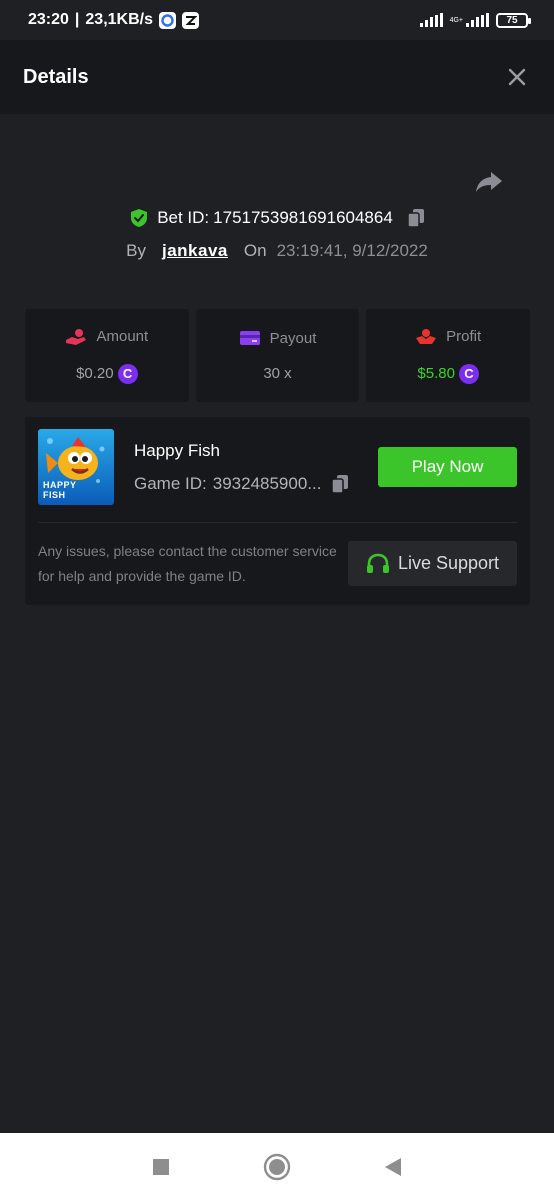 The width and height of the screenshot is (554, 1200). Describe the element at coordinates (277, 522) in the screenshot. I see `divider` at that location.